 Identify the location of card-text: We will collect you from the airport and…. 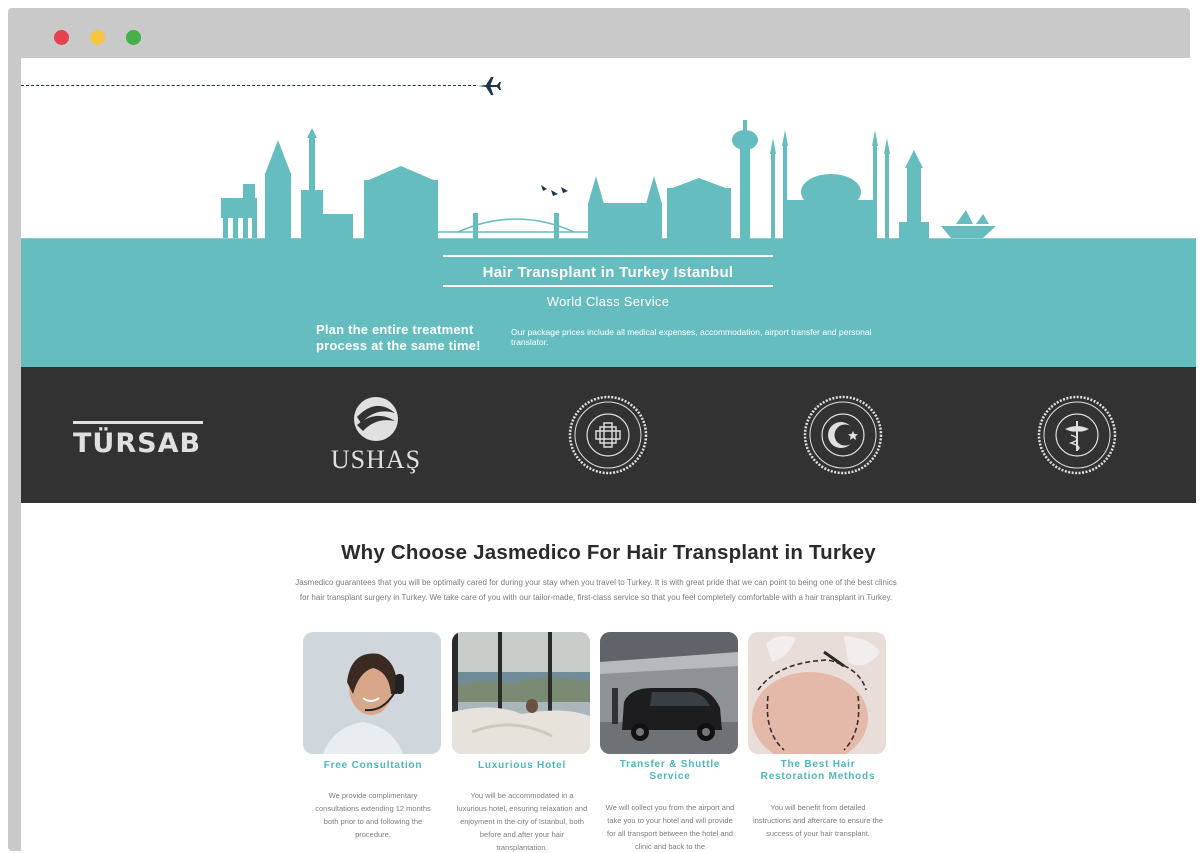
(670, 827).